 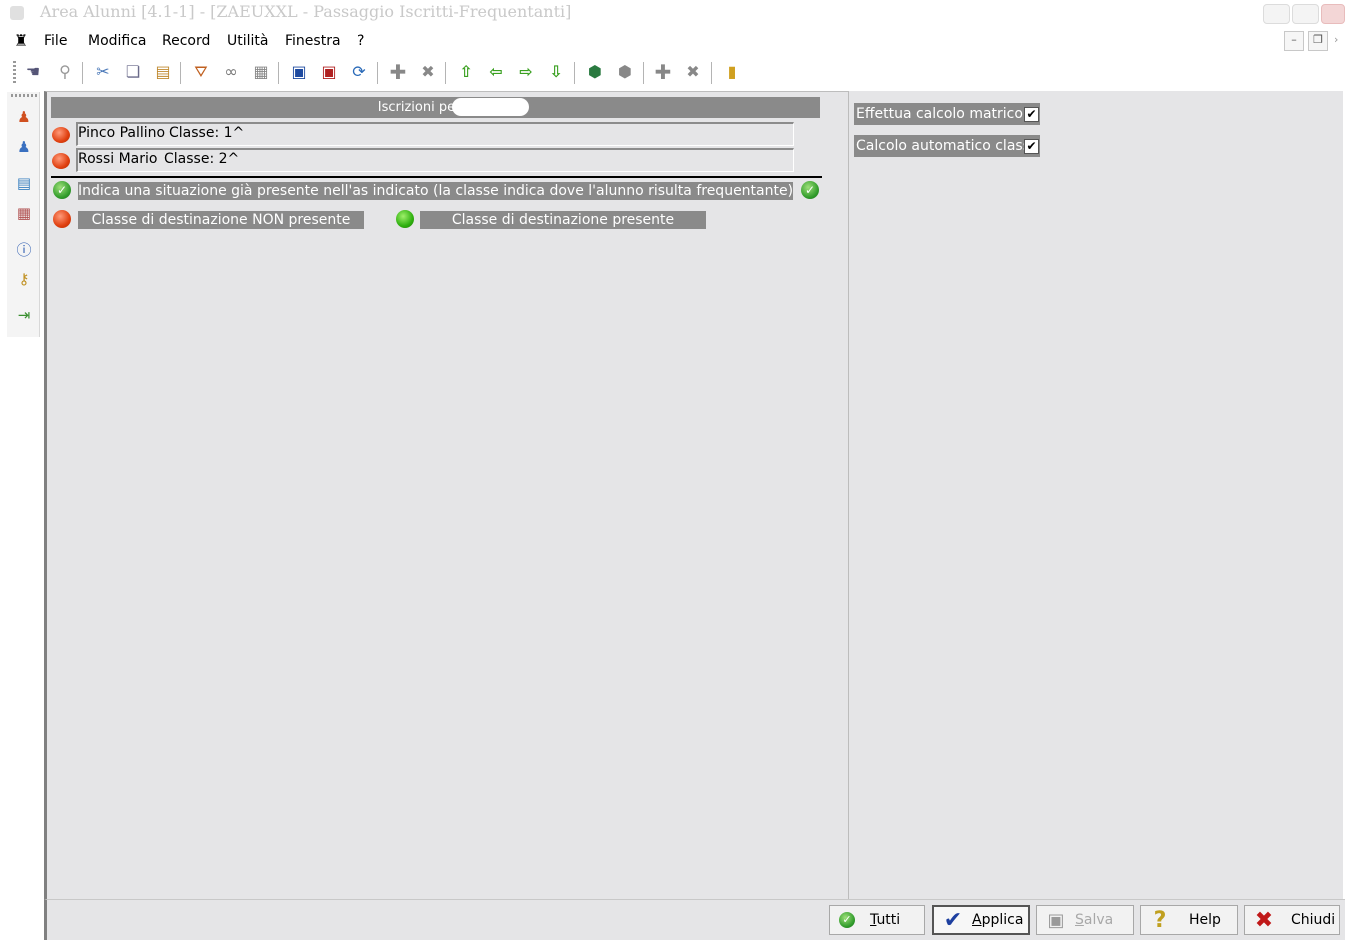 What do you see at coordinates (563, 220) in the screenshot?
I see `legend-dest-present: Classe di destinazione presente` at bounding box center [563, 220].